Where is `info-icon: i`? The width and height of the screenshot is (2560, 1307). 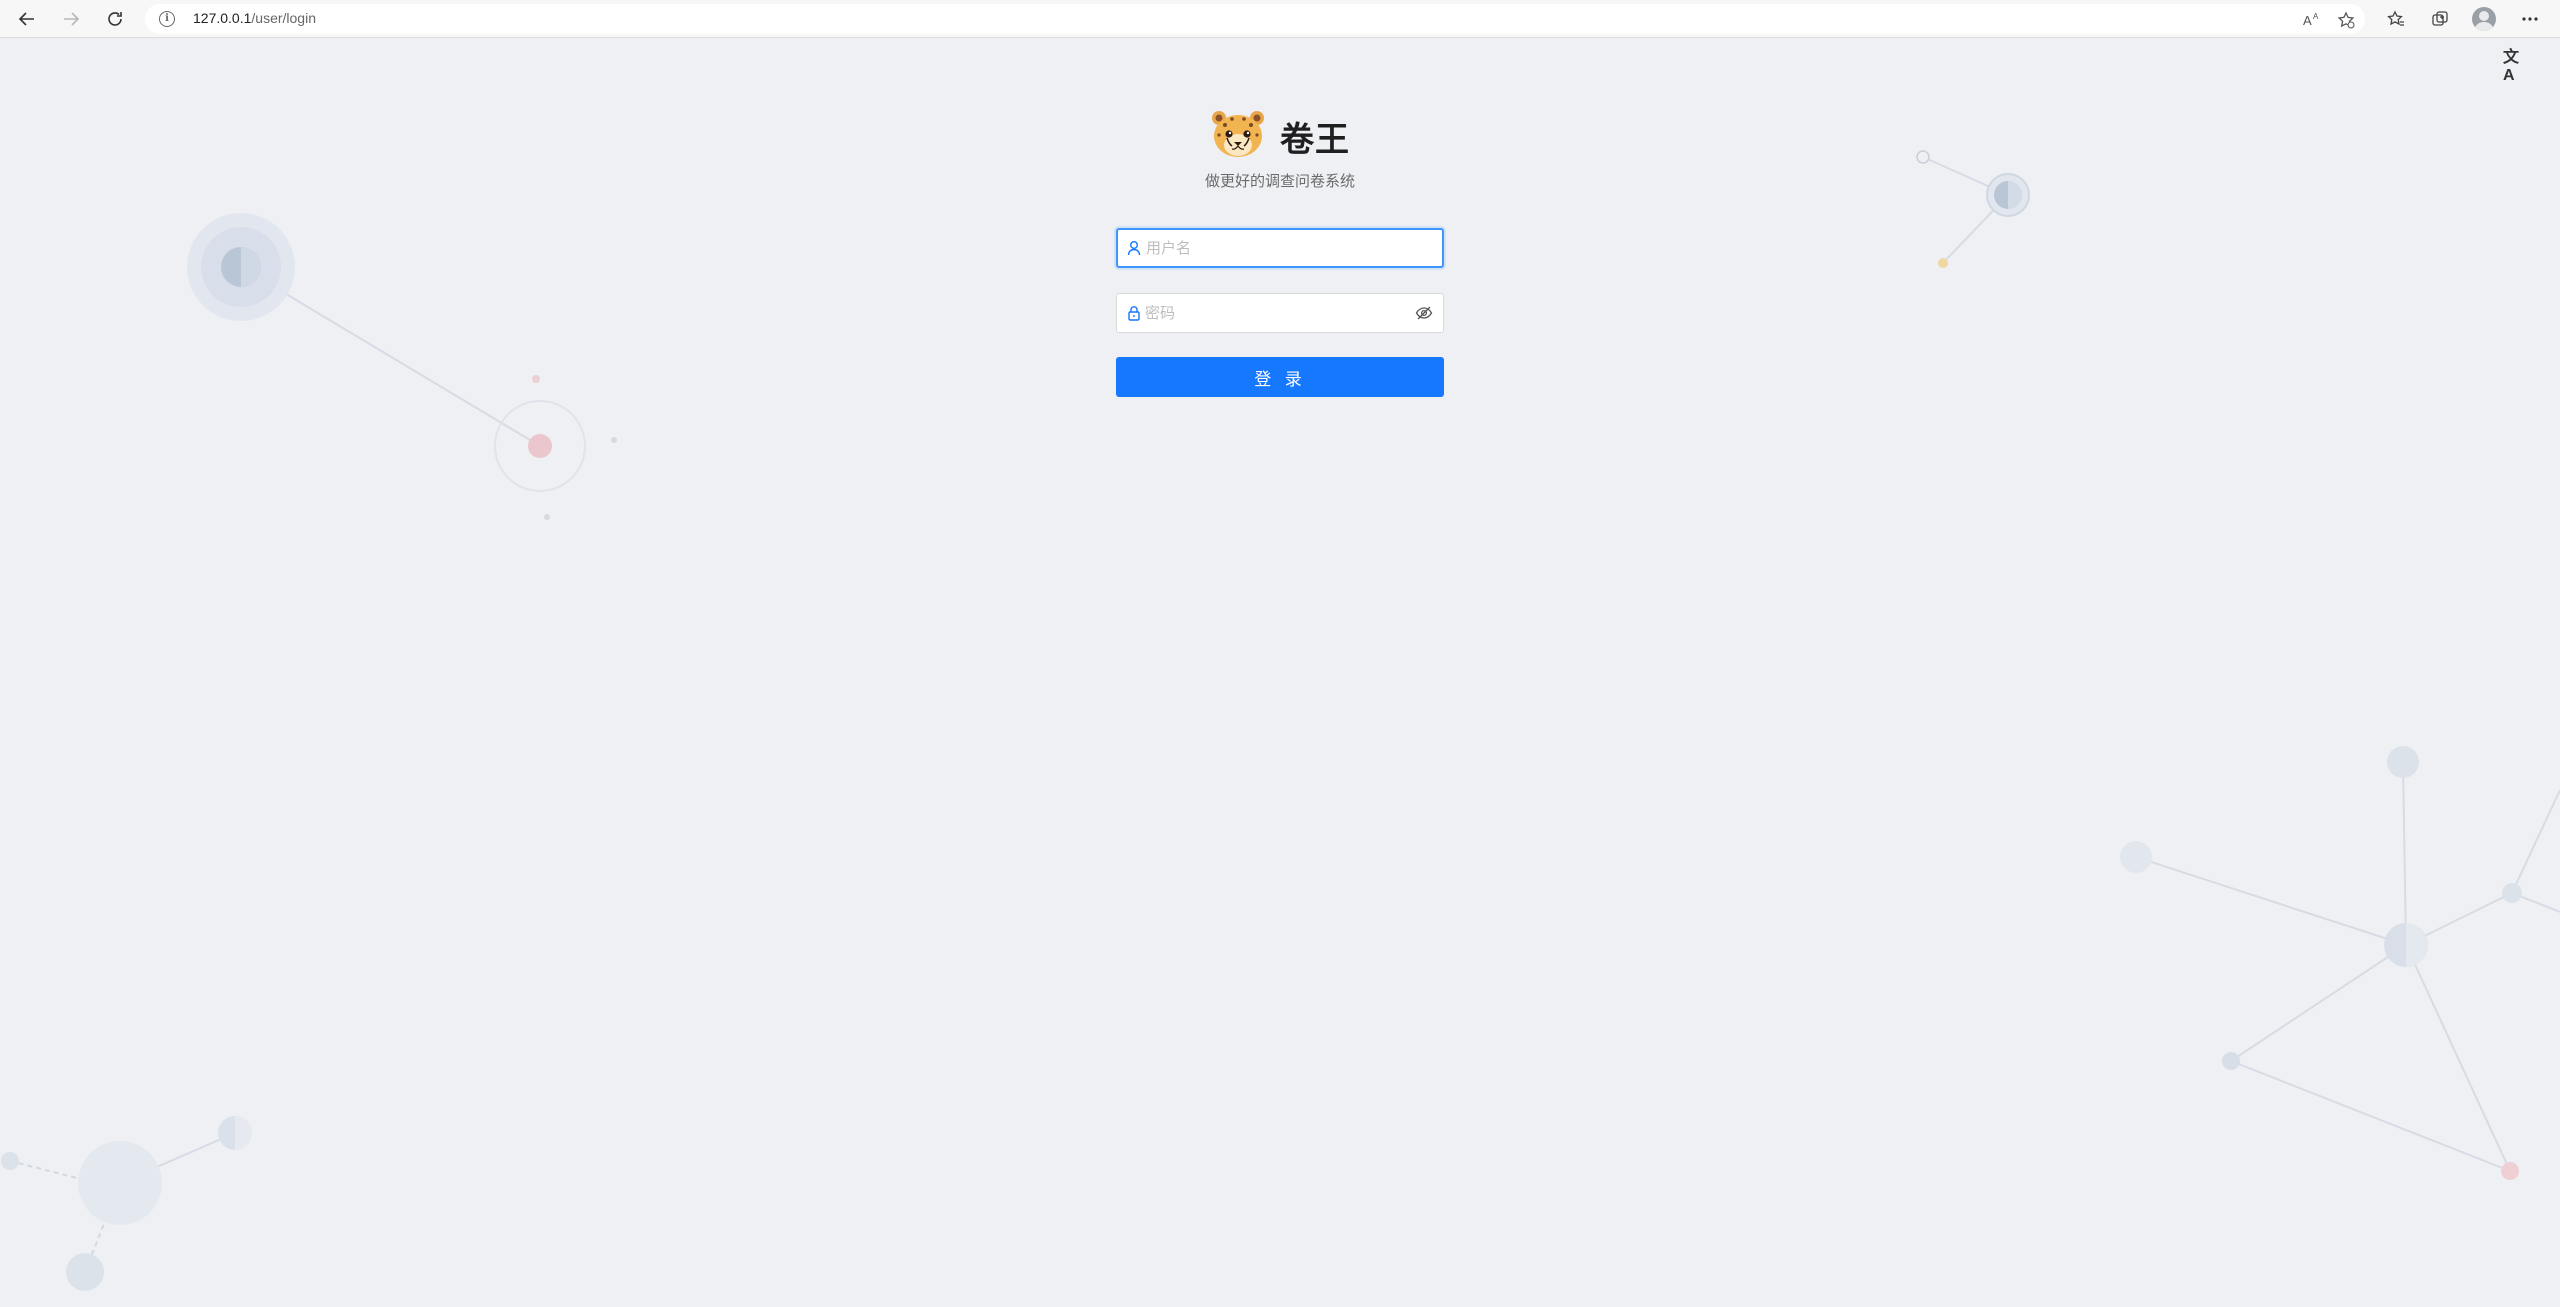
info-icon: i is located at coordinates (167, 19).